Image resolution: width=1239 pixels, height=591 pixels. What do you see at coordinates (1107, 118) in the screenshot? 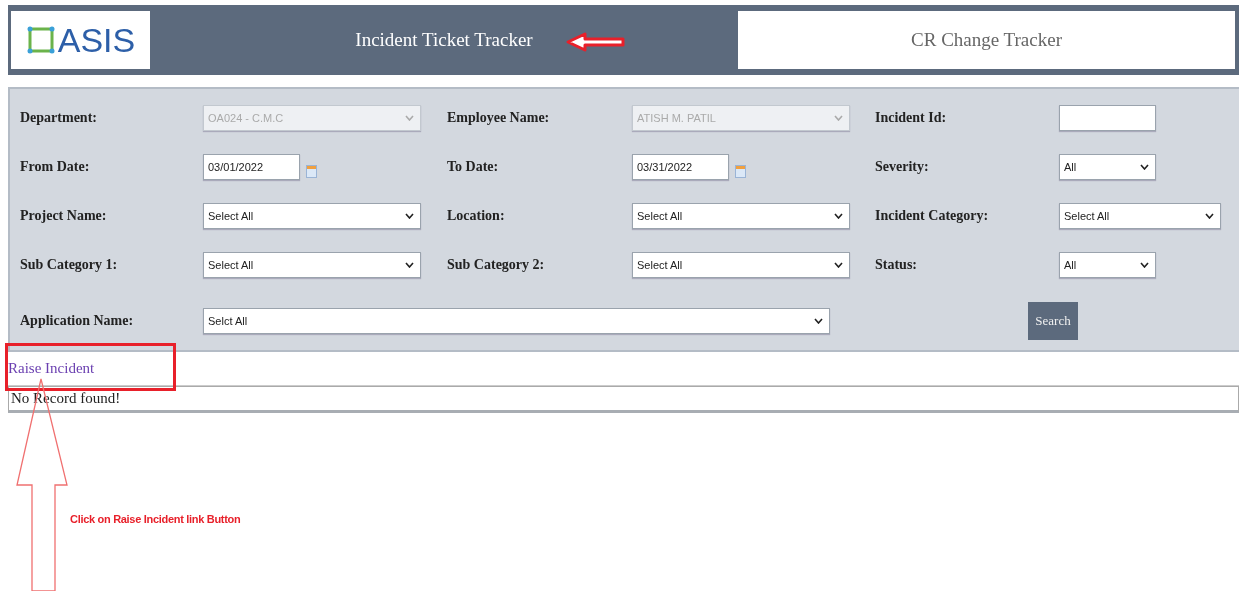
I see `input-field` at bounding box center [1107, 118].